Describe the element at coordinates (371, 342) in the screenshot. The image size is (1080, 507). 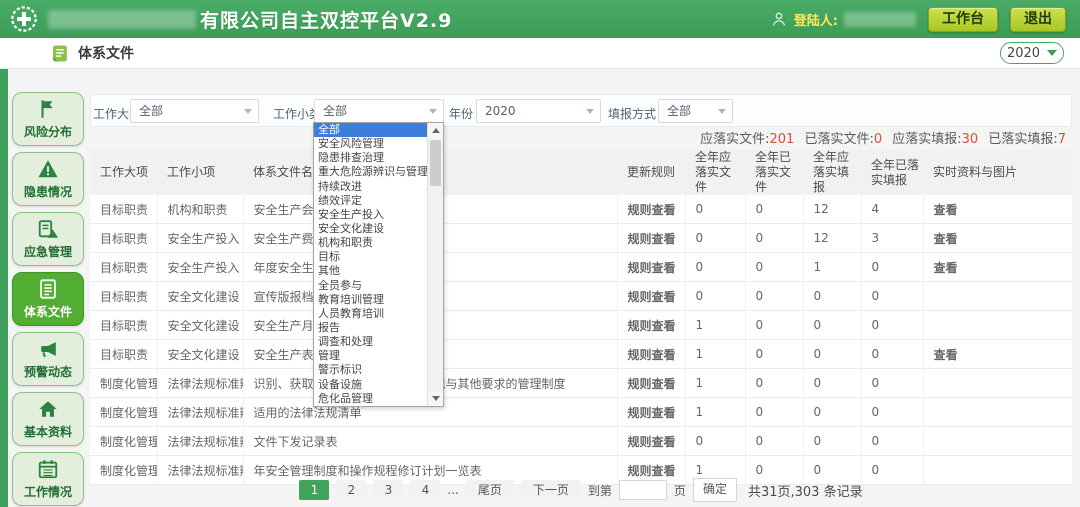
I see `dropdown-option: 调查和处理` at that location.